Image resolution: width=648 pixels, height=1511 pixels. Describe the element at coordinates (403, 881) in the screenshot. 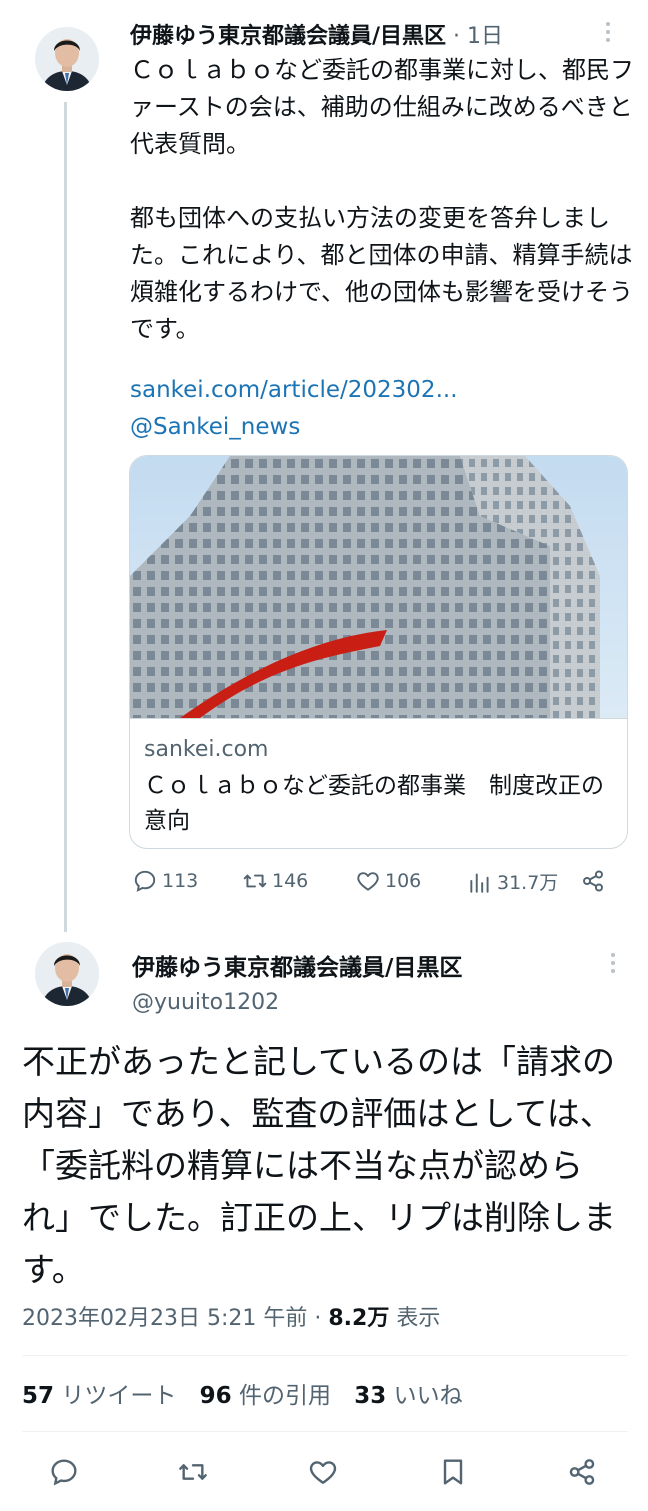

I see `like-count: 106` at that location.